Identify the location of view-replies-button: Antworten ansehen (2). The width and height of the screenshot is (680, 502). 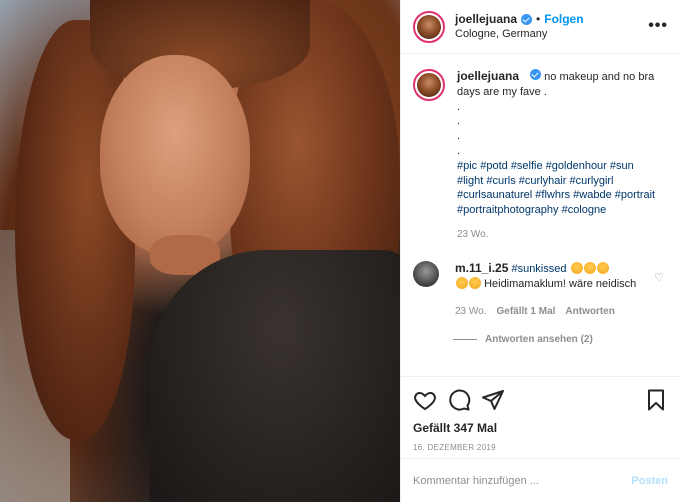
(560, 339).